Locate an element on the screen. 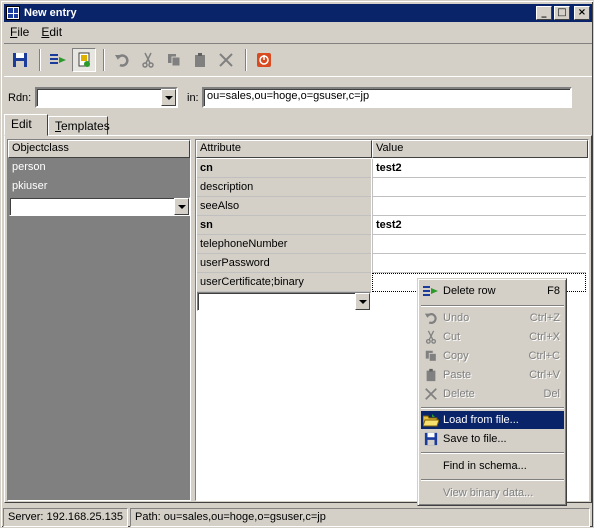  objectclass-header: Objectclass is located at coordinates (99, 149).